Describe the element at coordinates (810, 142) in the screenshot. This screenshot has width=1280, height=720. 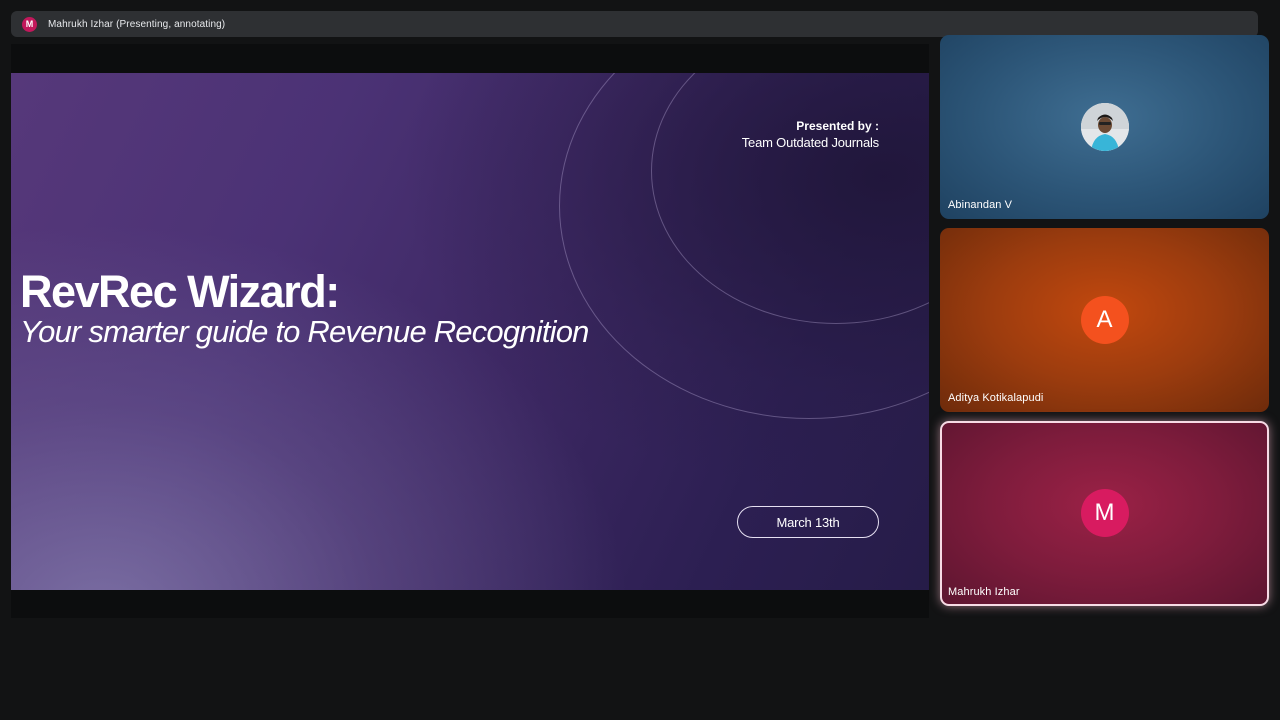
I see `team-name: Team Outdated Journals` at that location.